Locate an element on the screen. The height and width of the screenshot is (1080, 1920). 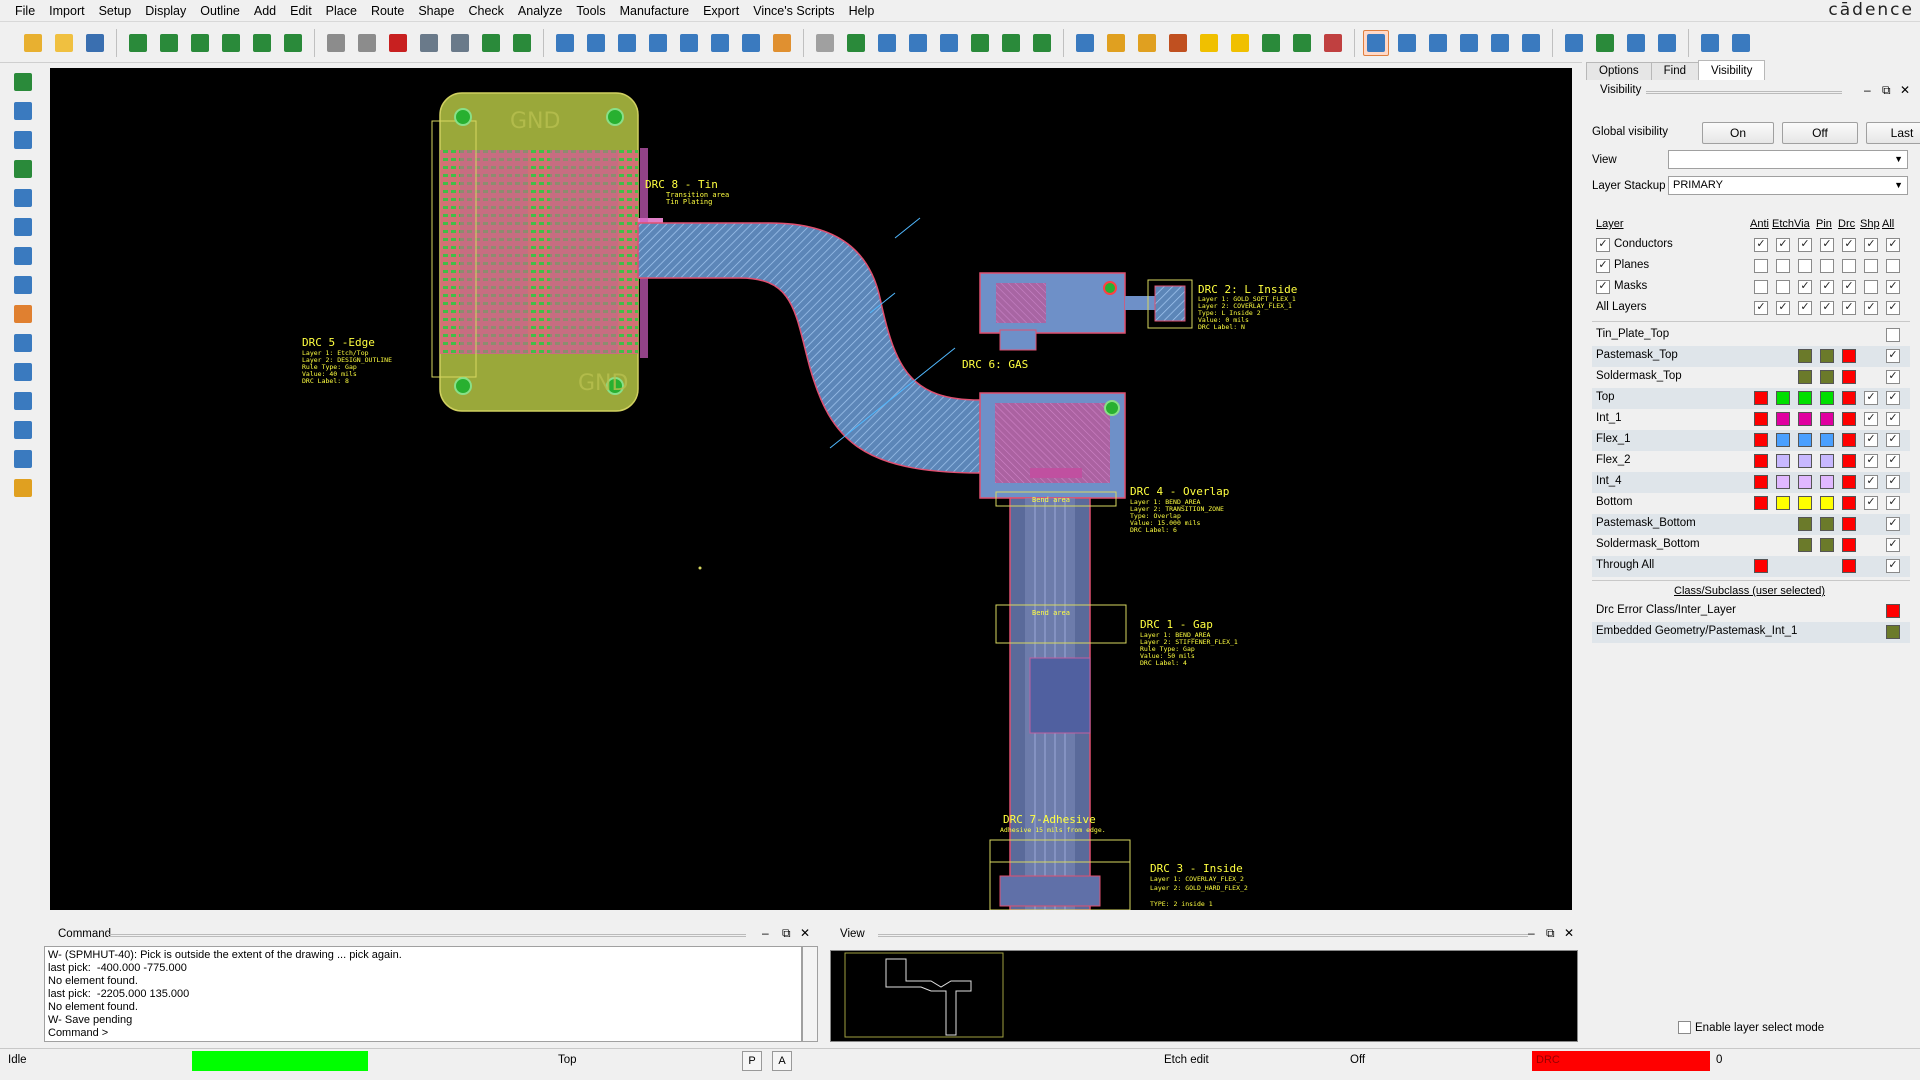
command-drag-handle is located at coordinates (427, 935).